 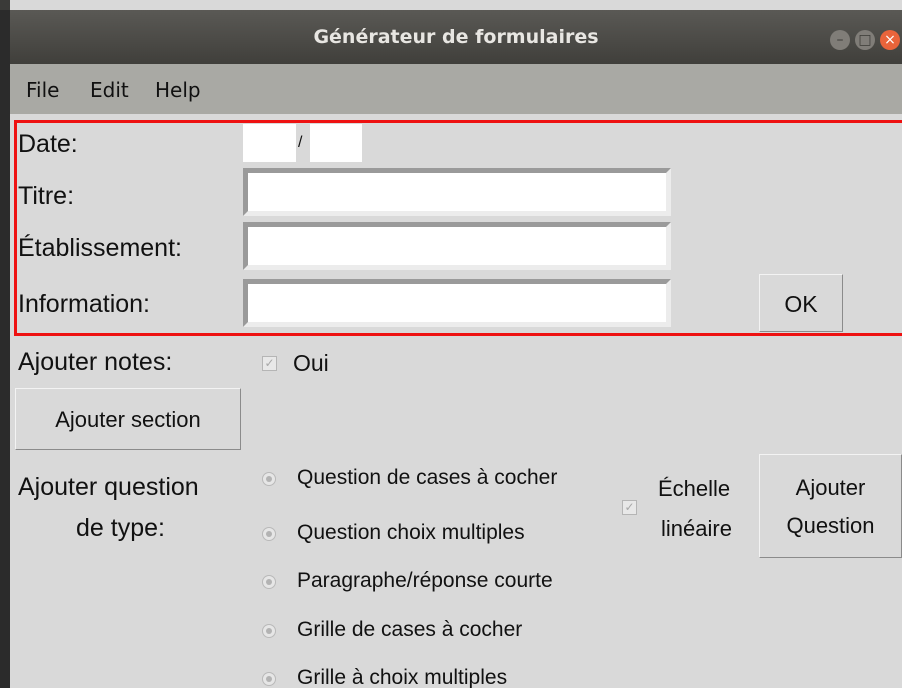 I want to click on title-bar: Générateur de formulaires – □ ×, so click(x=456, y=37).